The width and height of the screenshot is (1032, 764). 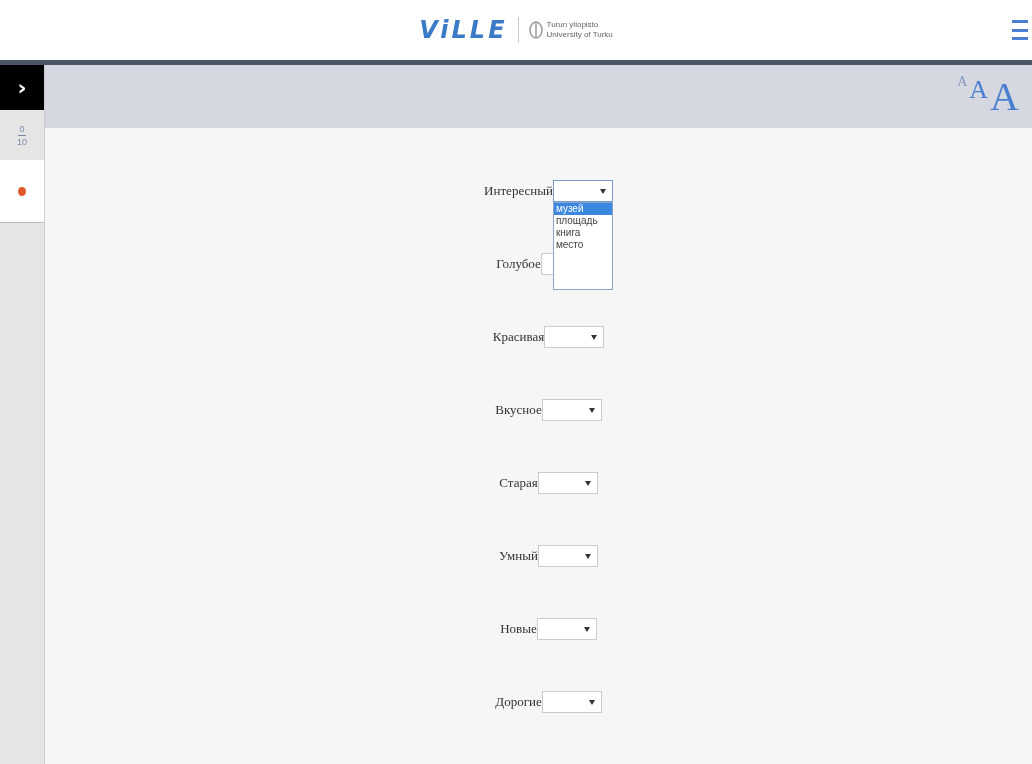 What do you see at coordinates (518, 483) in the screenshot?
I see `question-label: Старая` at bounding box center [518, 483].